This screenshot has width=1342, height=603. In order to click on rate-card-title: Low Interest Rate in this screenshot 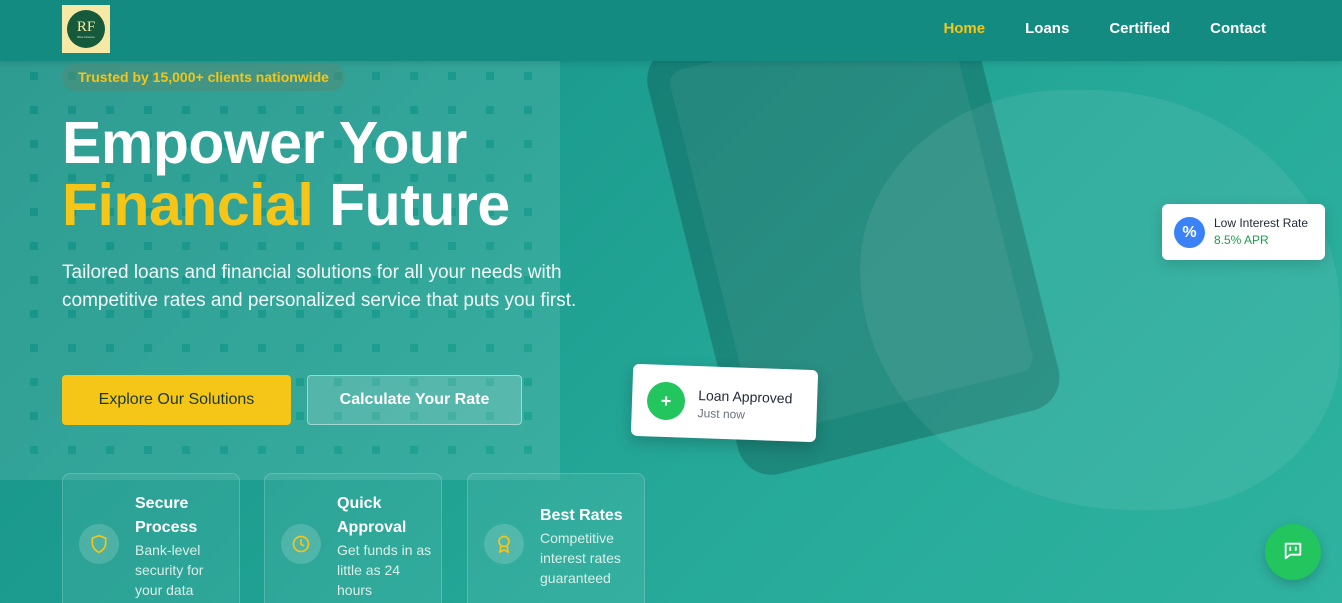, I will do `click(1261, 223)`.